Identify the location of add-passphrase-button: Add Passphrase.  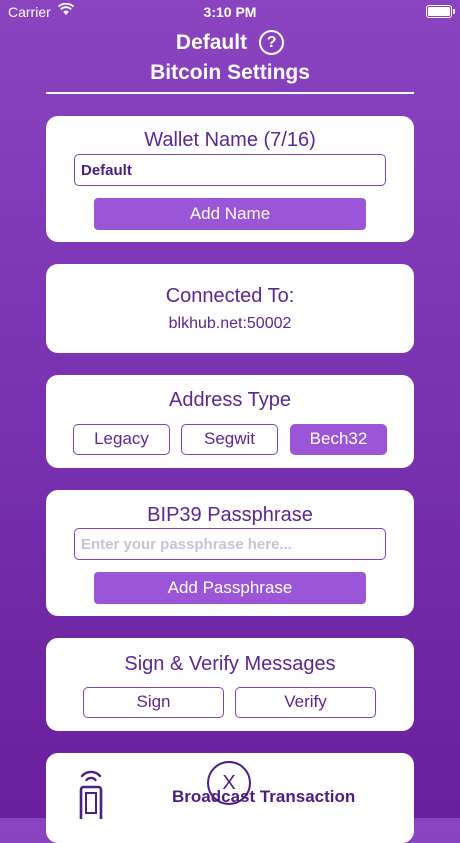
(230, 588).